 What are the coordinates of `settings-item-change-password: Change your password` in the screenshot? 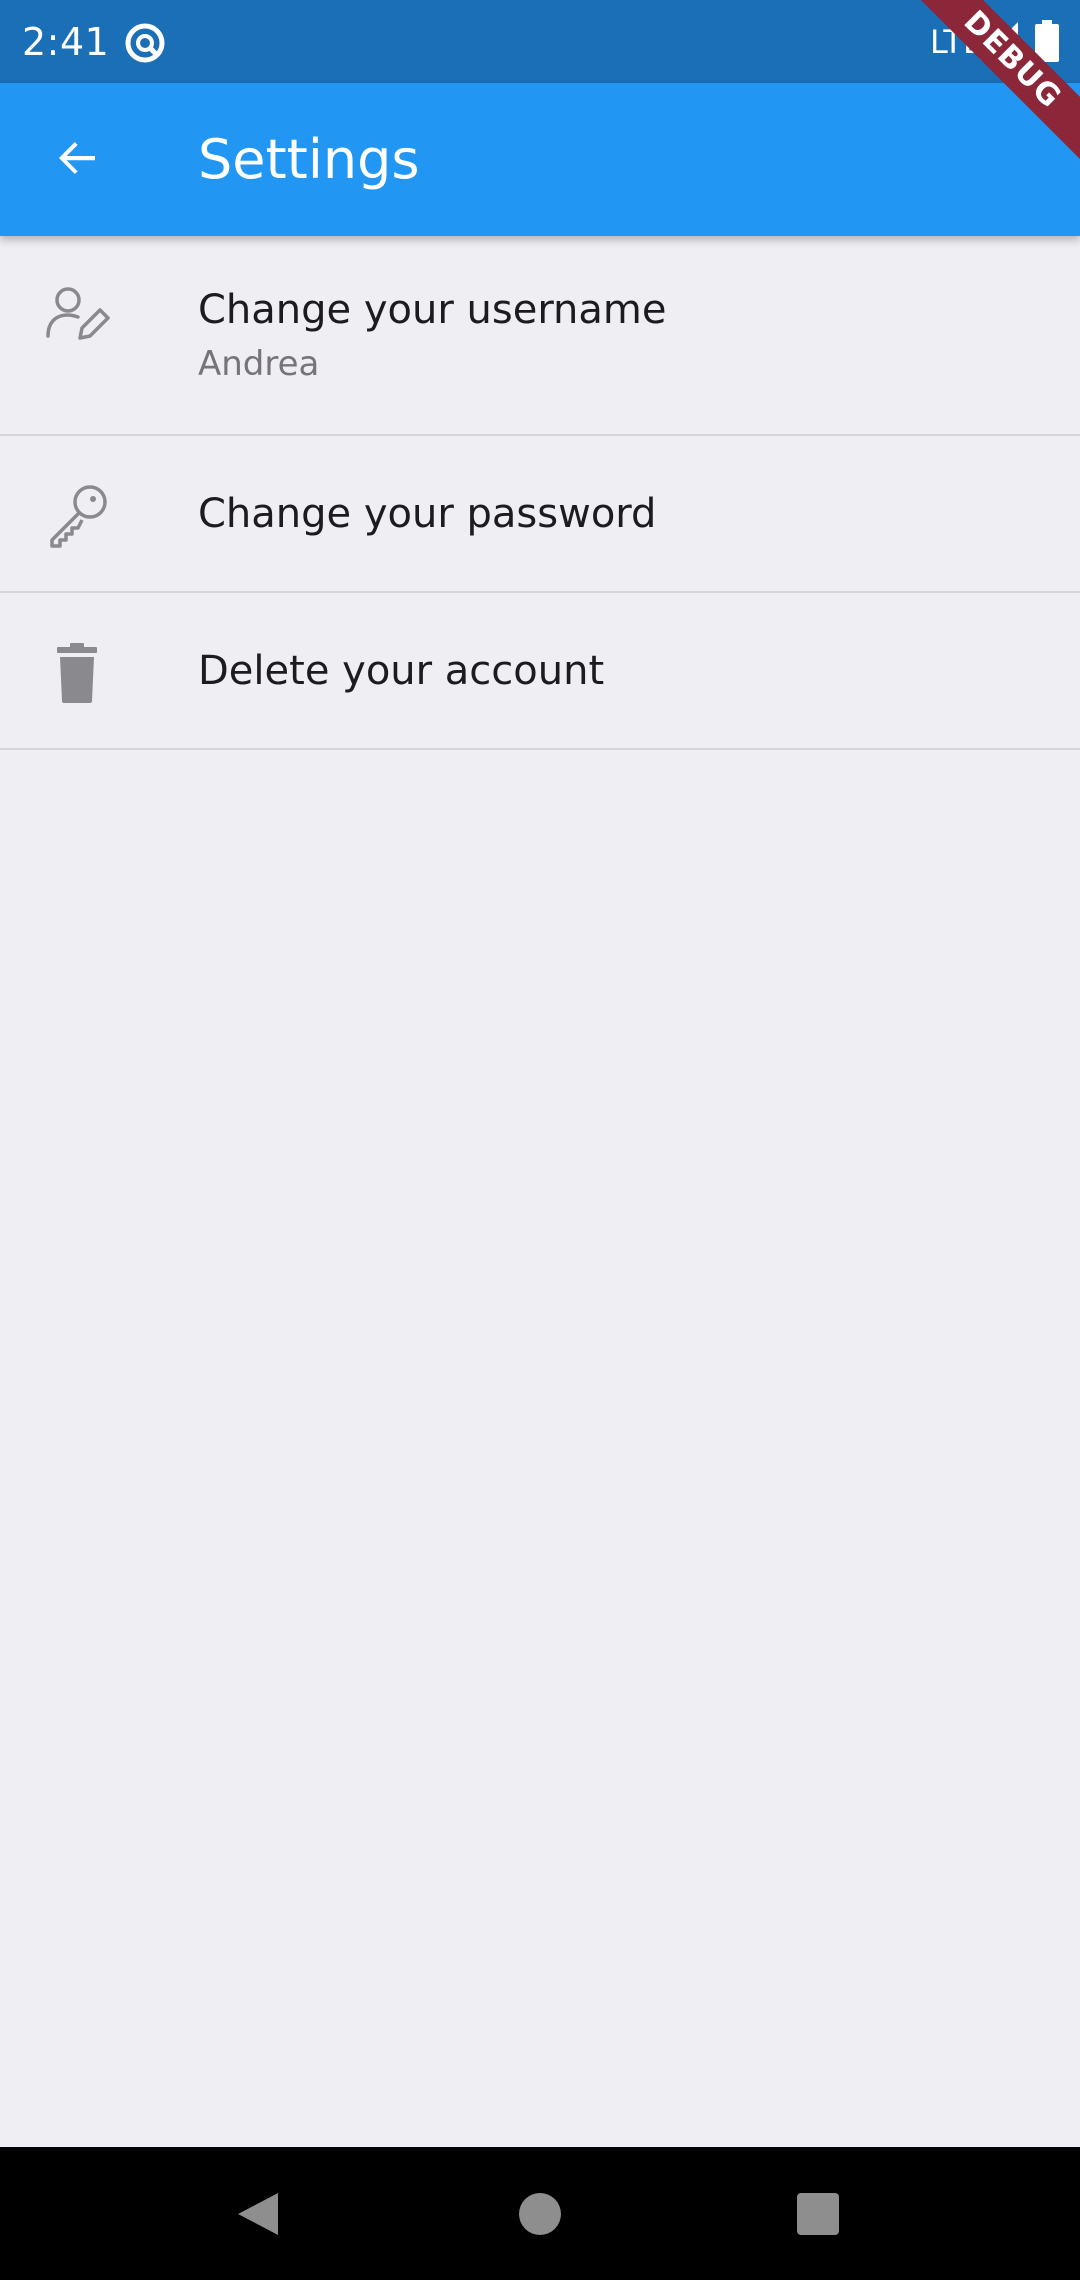 It's located at (540, 514).